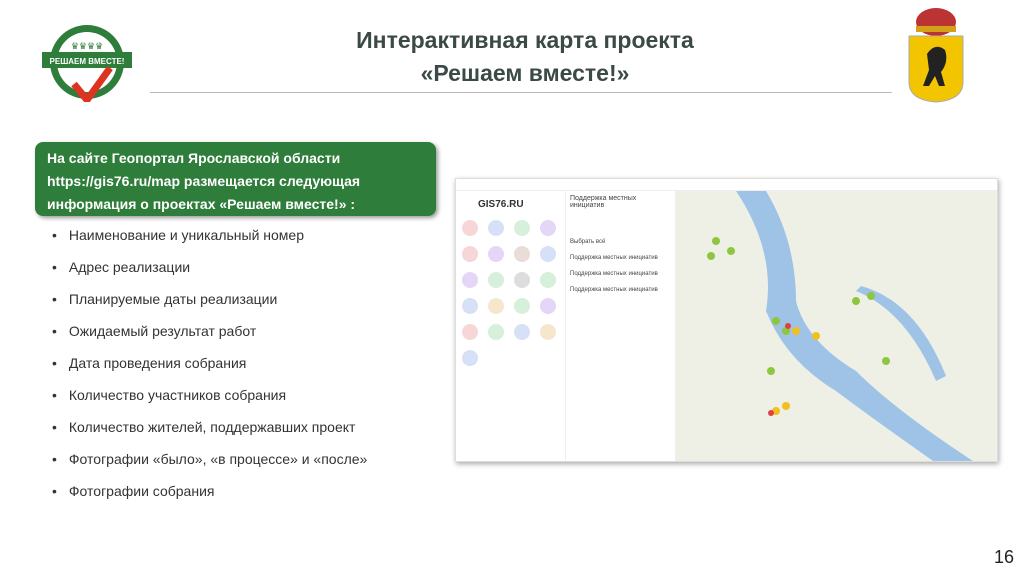  I want to click on screenshot-sidebar: GIS76.RU, so click(511, 326).